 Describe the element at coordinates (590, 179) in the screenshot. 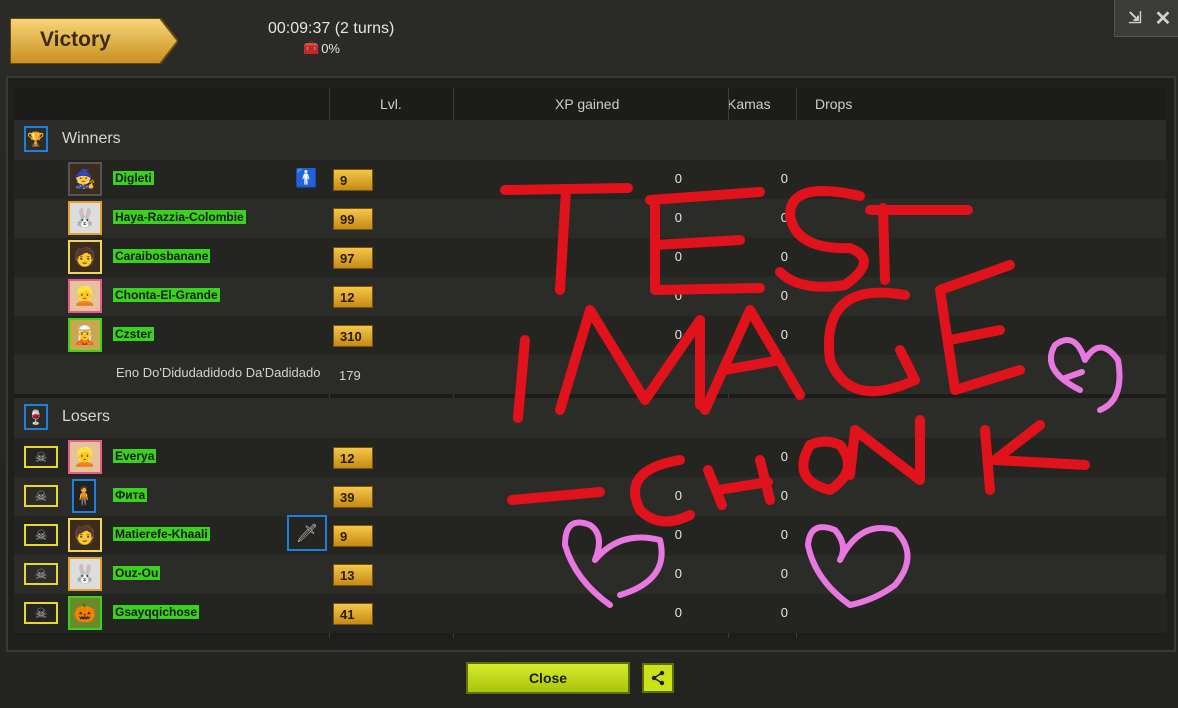

I see `table-row: 🧙 Digleti 🚹 9 0 0` at that location.